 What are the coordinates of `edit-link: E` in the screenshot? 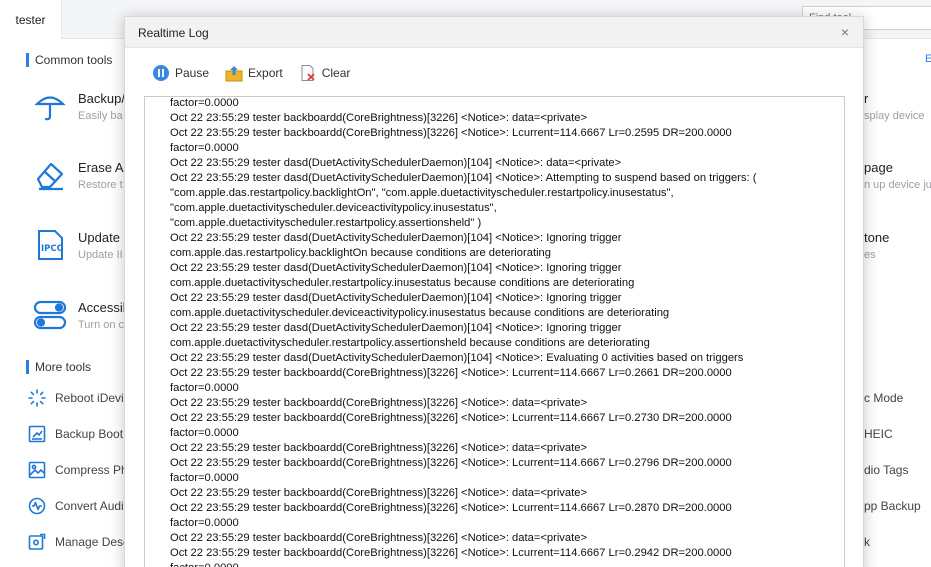 It's located at (928, 59).